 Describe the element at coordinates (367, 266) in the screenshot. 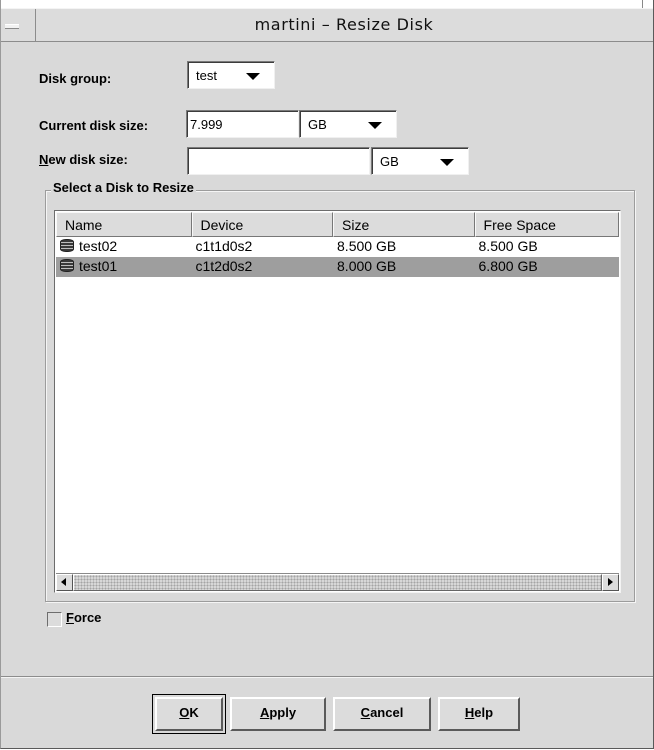

I see `row-size-cell: 8.000 GB` at that location.